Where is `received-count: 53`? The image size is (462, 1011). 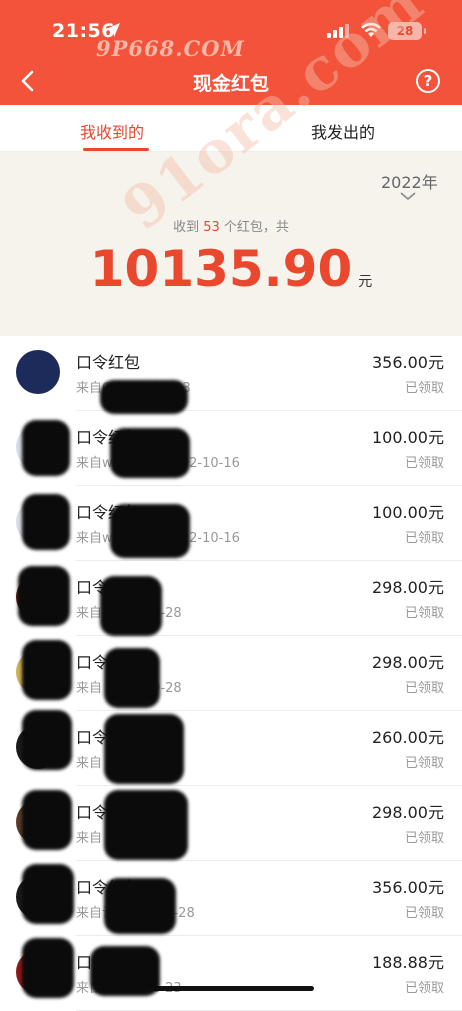
received-count: 53 is located at coordinates (211, 227).